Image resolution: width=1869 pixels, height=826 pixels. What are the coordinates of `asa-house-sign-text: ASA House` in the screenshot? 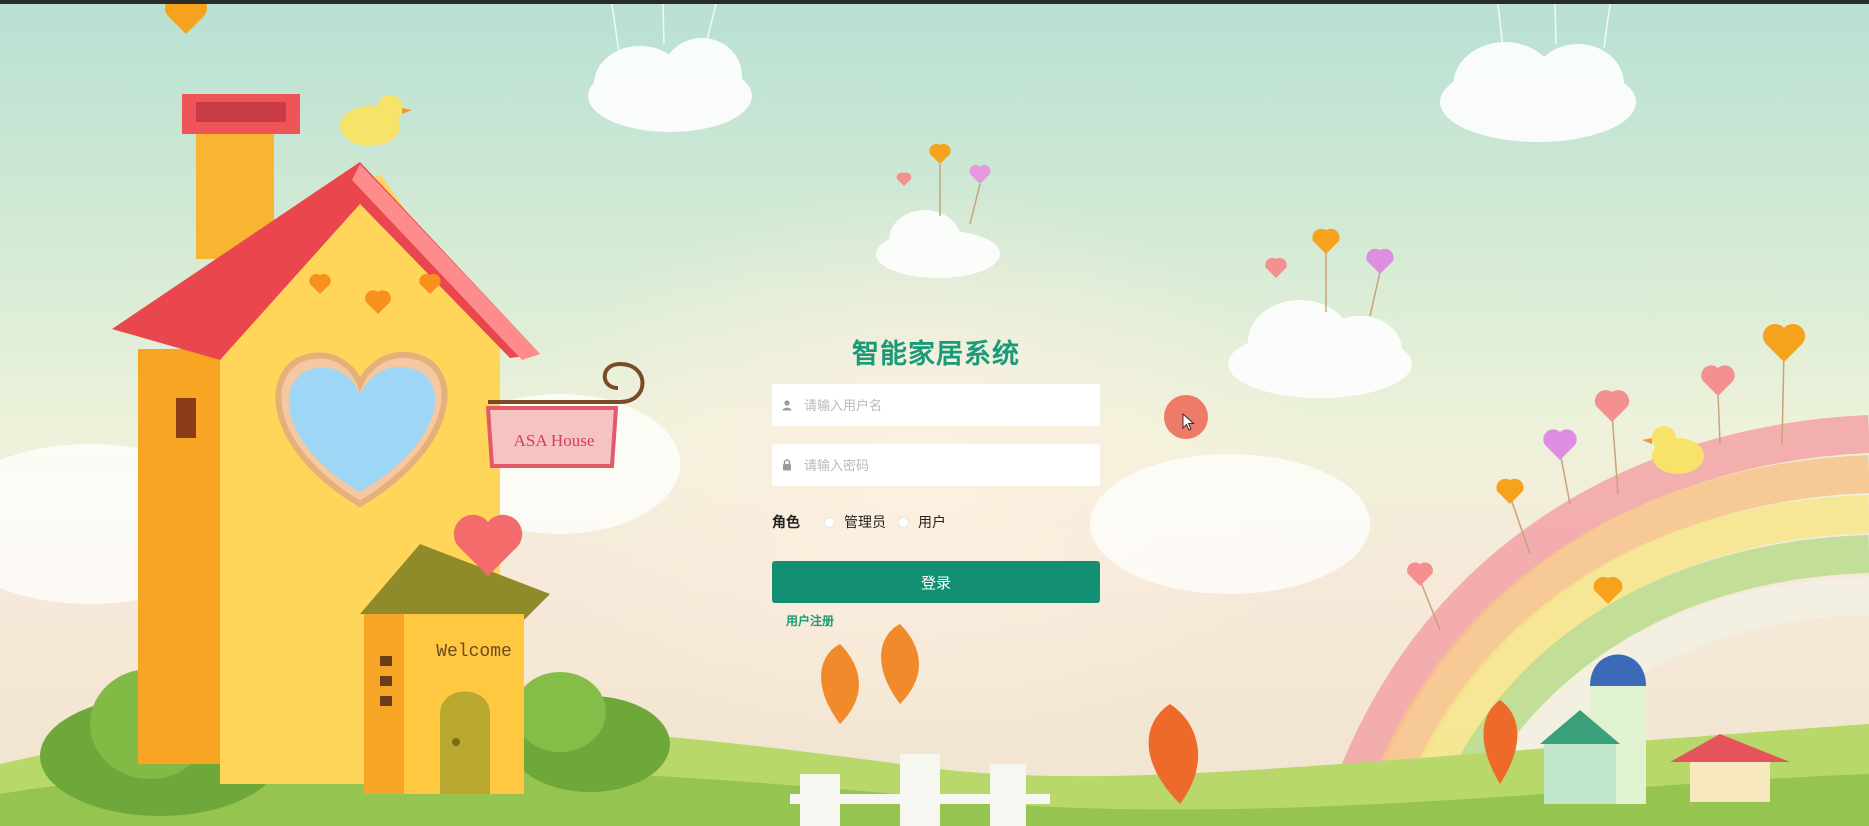 It's located at (554, 440).